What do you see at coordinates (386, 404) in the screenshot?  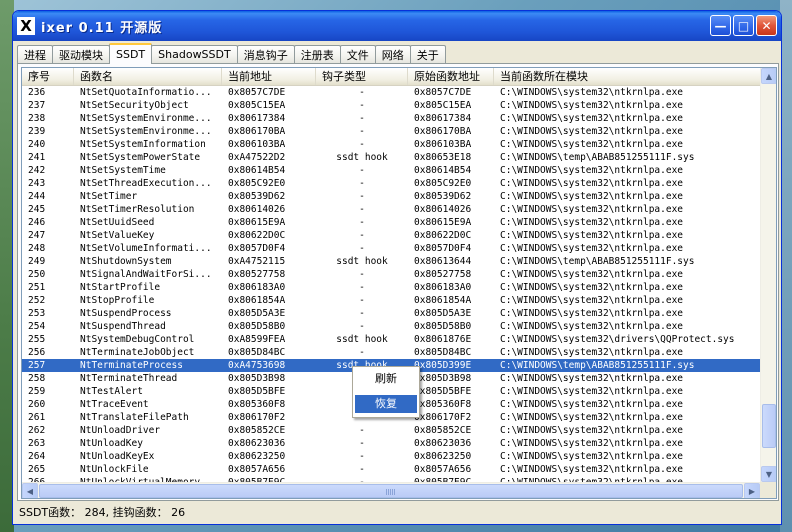 I see `context-menu-restore: 恢复` at bounding box center [386, 404].